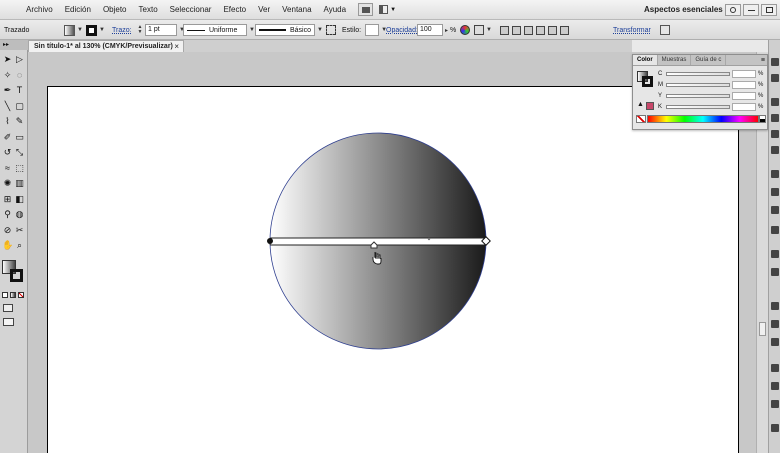 Image resolution: width=780 pixels, height=453 pixels. I want to click on color-button, so click(5, 295).